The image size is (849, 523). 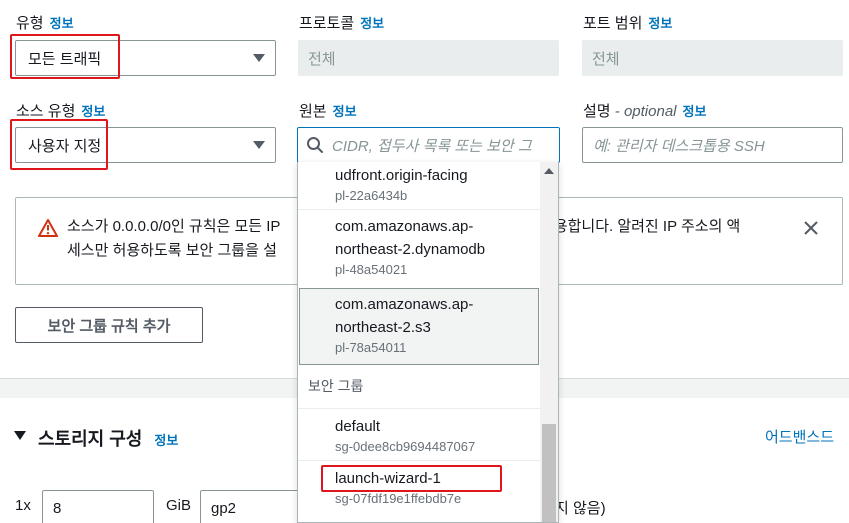 I want to click on storage-info-link: 정보, so click(x=166, y=440).